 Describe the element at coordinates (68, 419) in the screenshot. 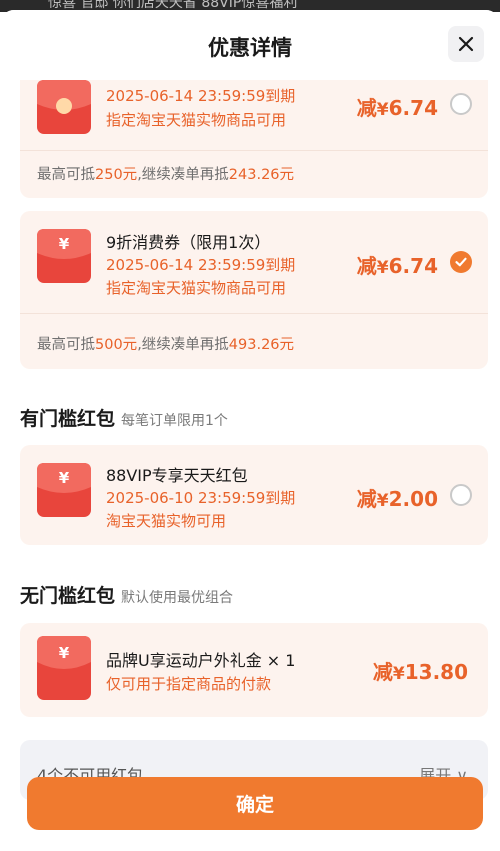

I see `section-title-text: 有门槛红包` at that location.